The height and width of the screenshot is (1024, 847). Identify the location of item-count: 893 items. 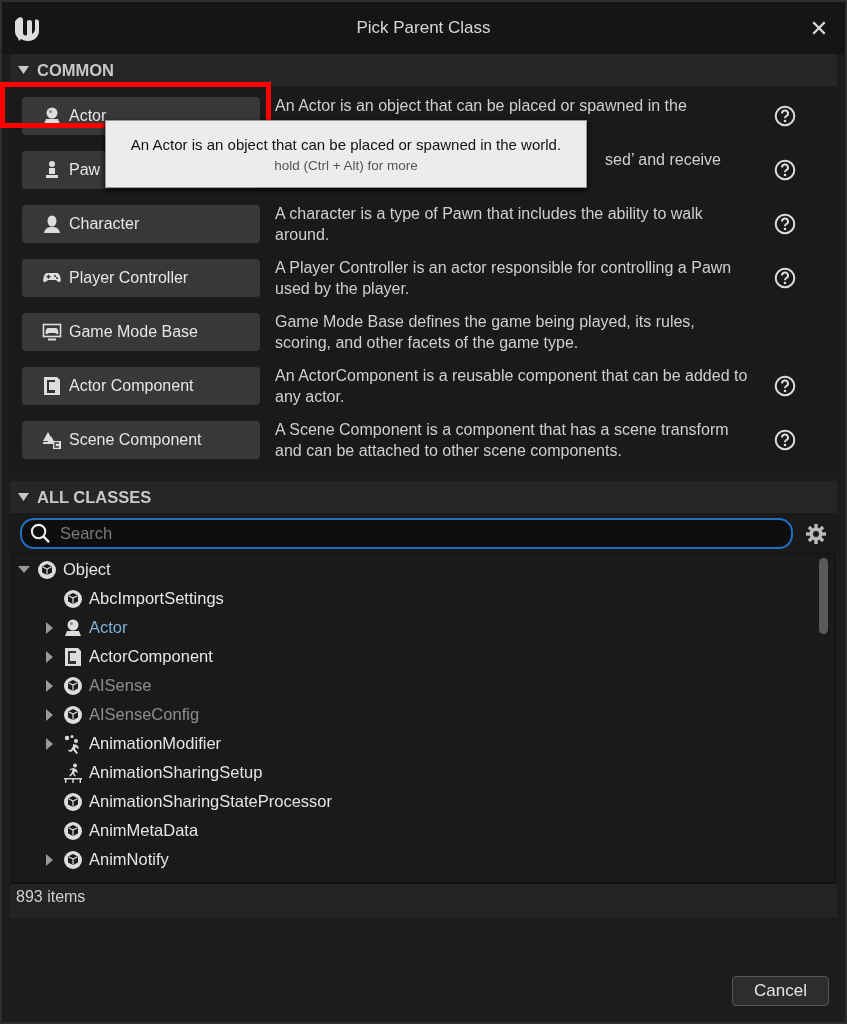
(423, 900).